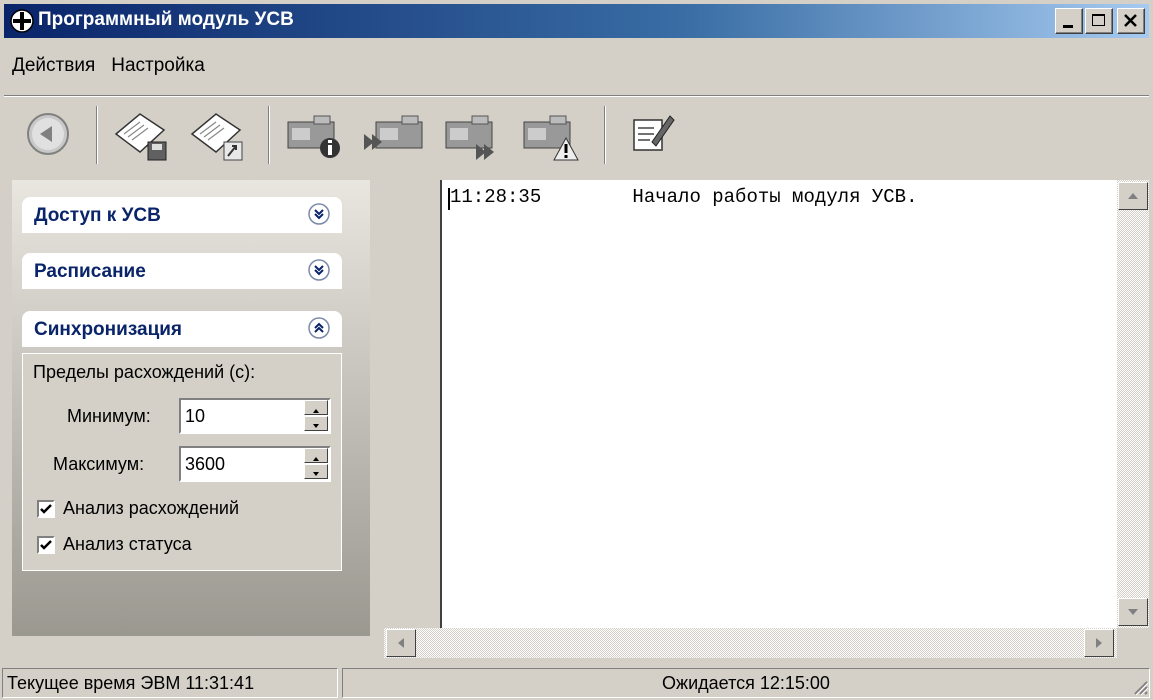 Image resolution: width=1153 pixels, height=700 pixels. Describe the element at coordinates (1133, 404) in the screenshot. I see `vertical-scrollbar` at that location.